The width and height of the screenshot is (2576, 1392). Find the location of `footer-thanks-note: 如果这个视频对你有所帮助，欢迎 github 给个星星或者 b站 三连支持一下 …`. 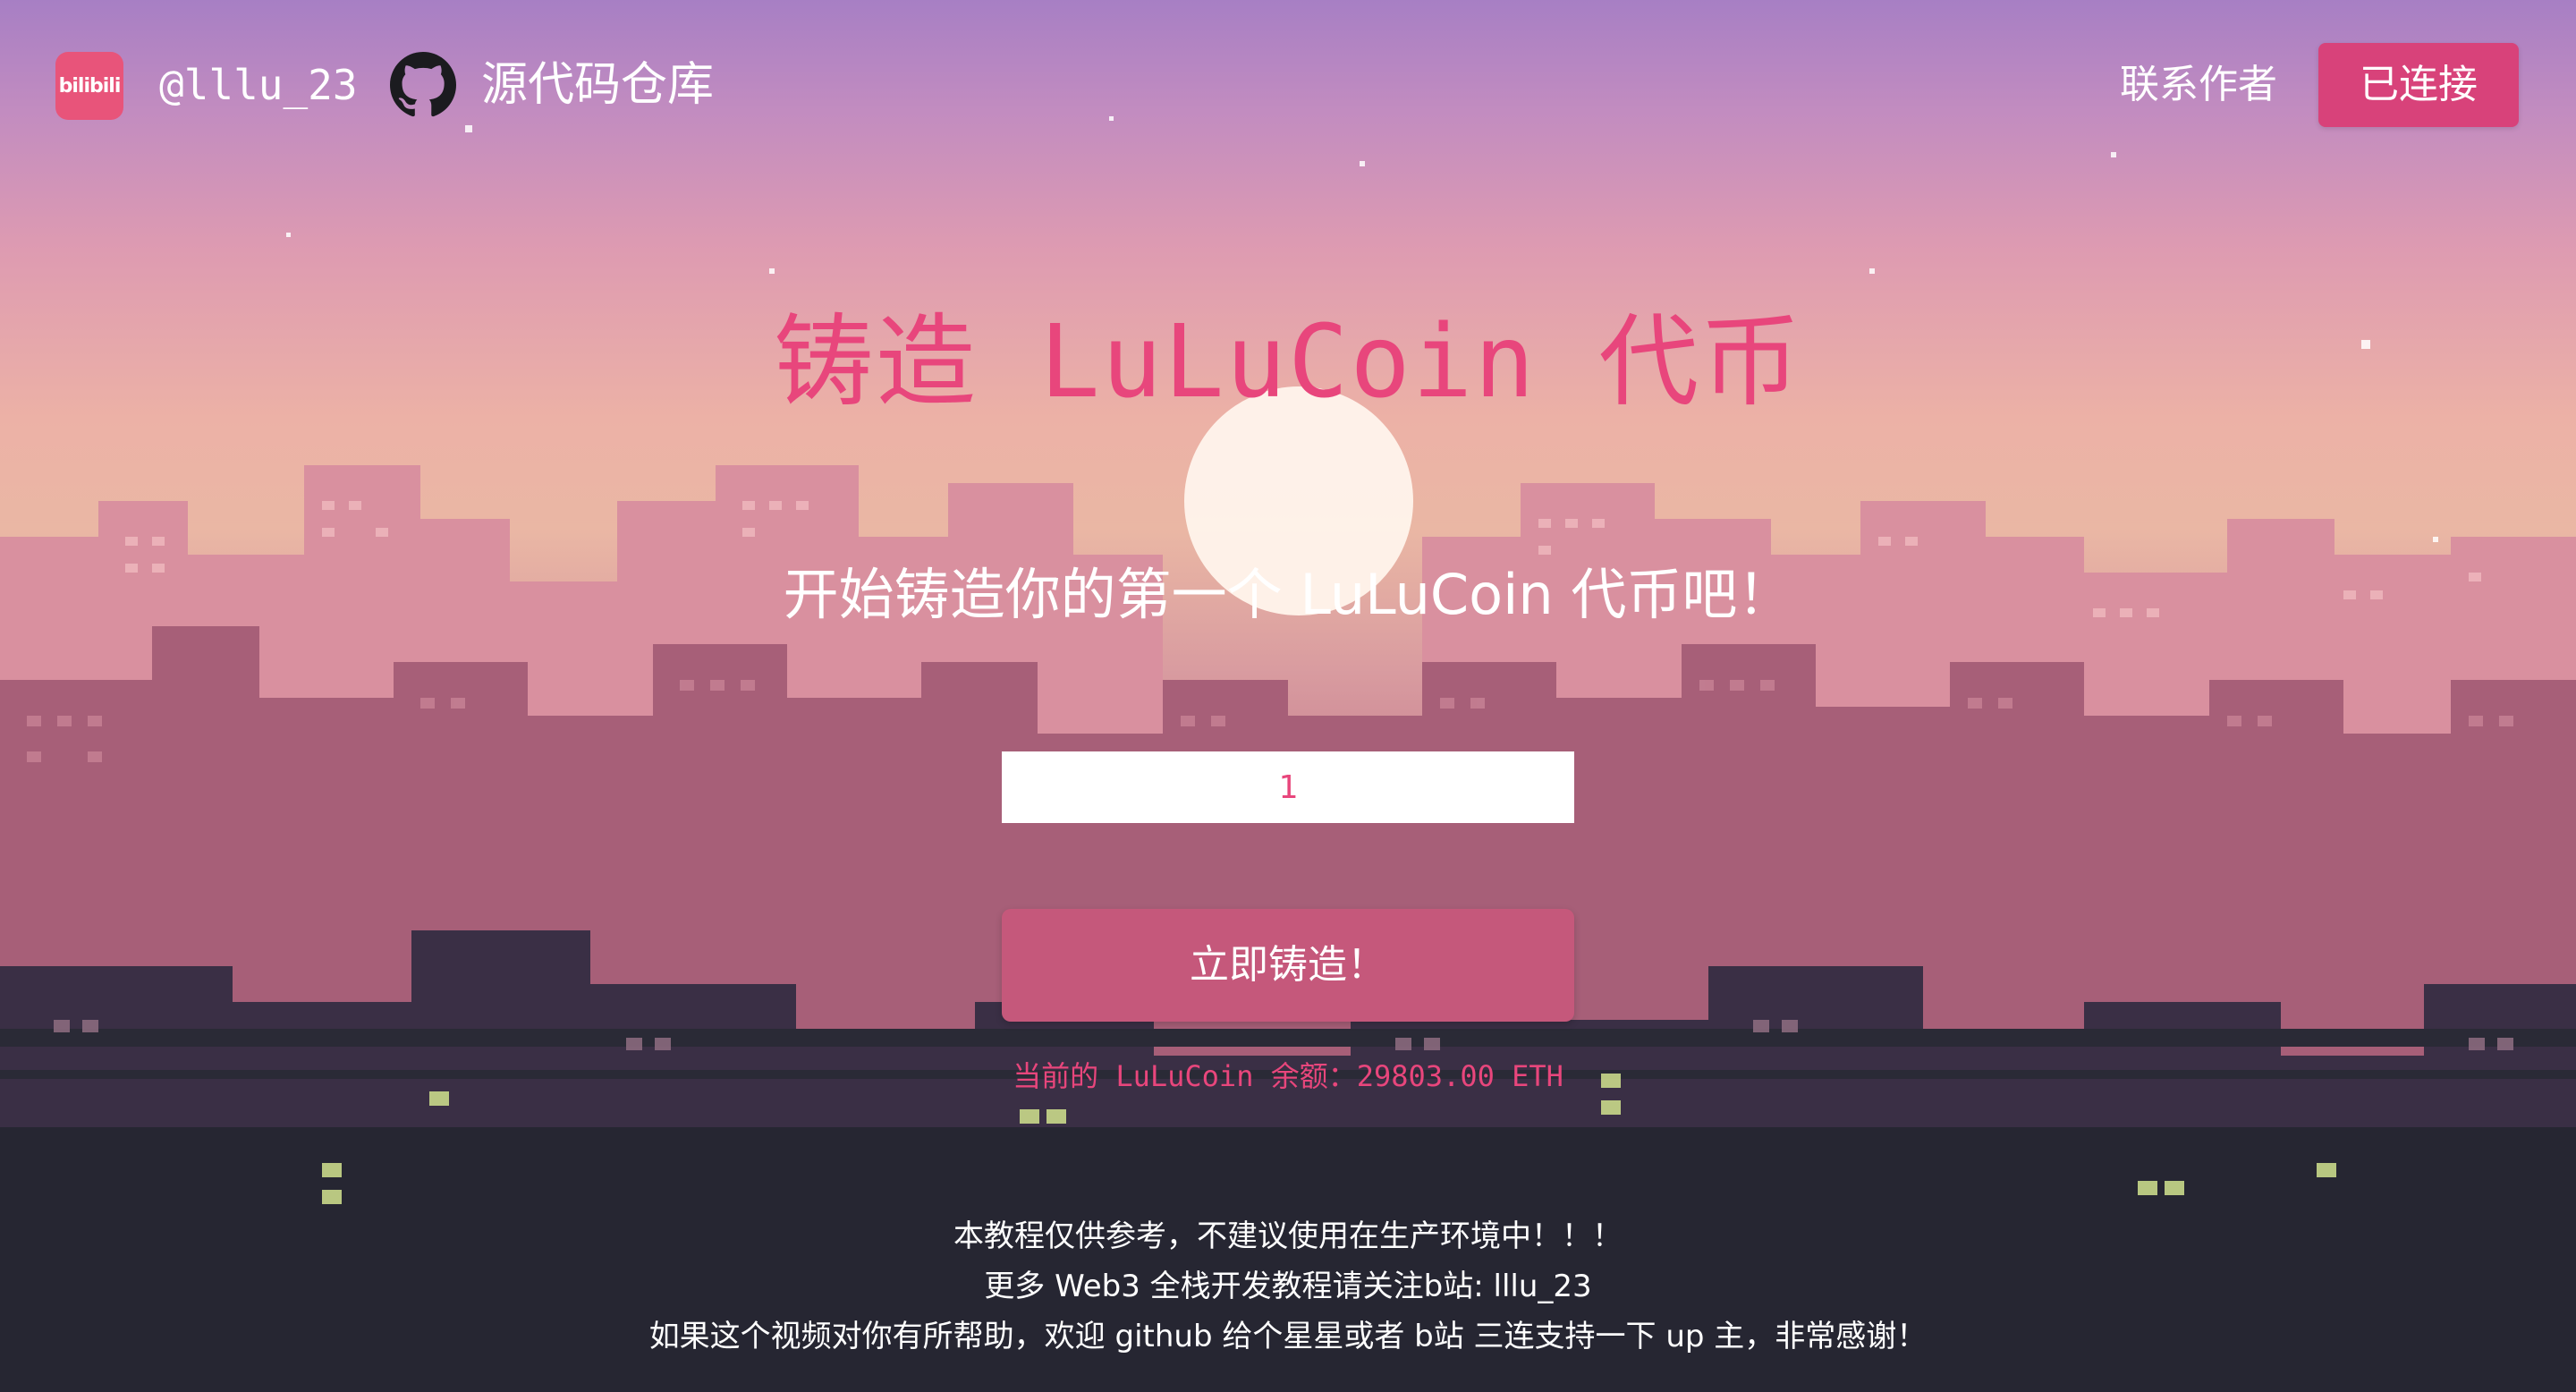

footer-thanks-note: 如果这个视频对你有所帮助，欢迎 github 给个星星或者 b站 三连支持一下 … is located at coordinates (1288, 1336).